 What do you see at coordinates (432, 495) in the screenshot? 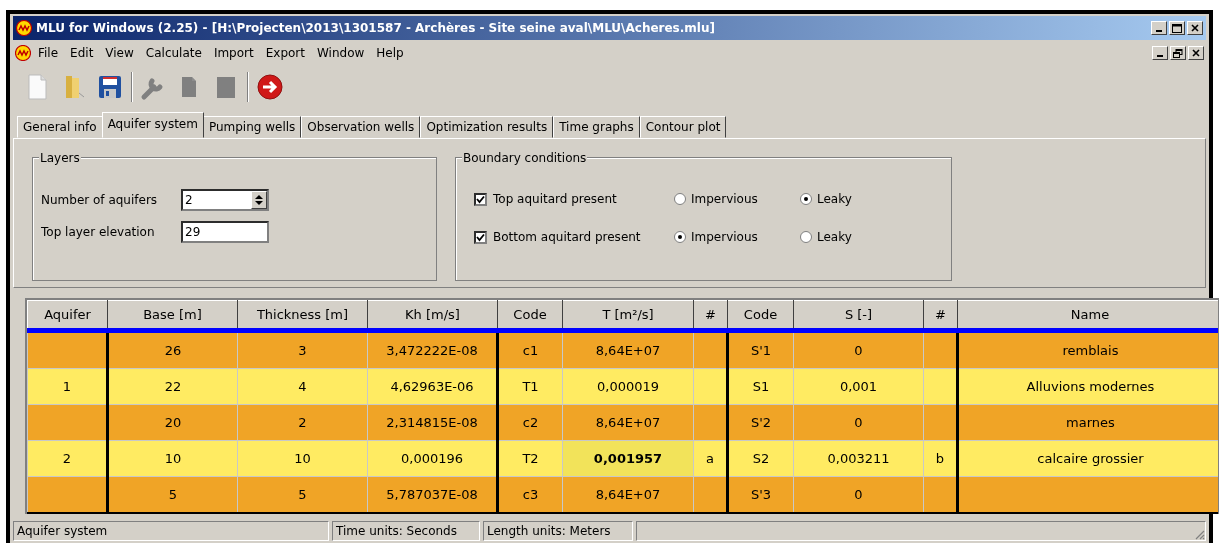
I see `table-cell: 5,787037E-08` at bounding box center [432, 495].